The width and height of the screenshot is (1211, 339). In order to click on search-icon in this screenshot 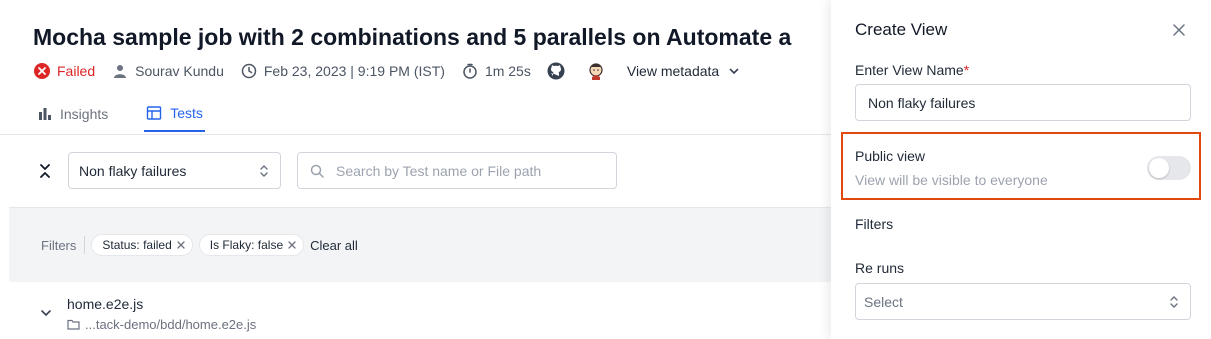, I will do `click(317, 171)`.